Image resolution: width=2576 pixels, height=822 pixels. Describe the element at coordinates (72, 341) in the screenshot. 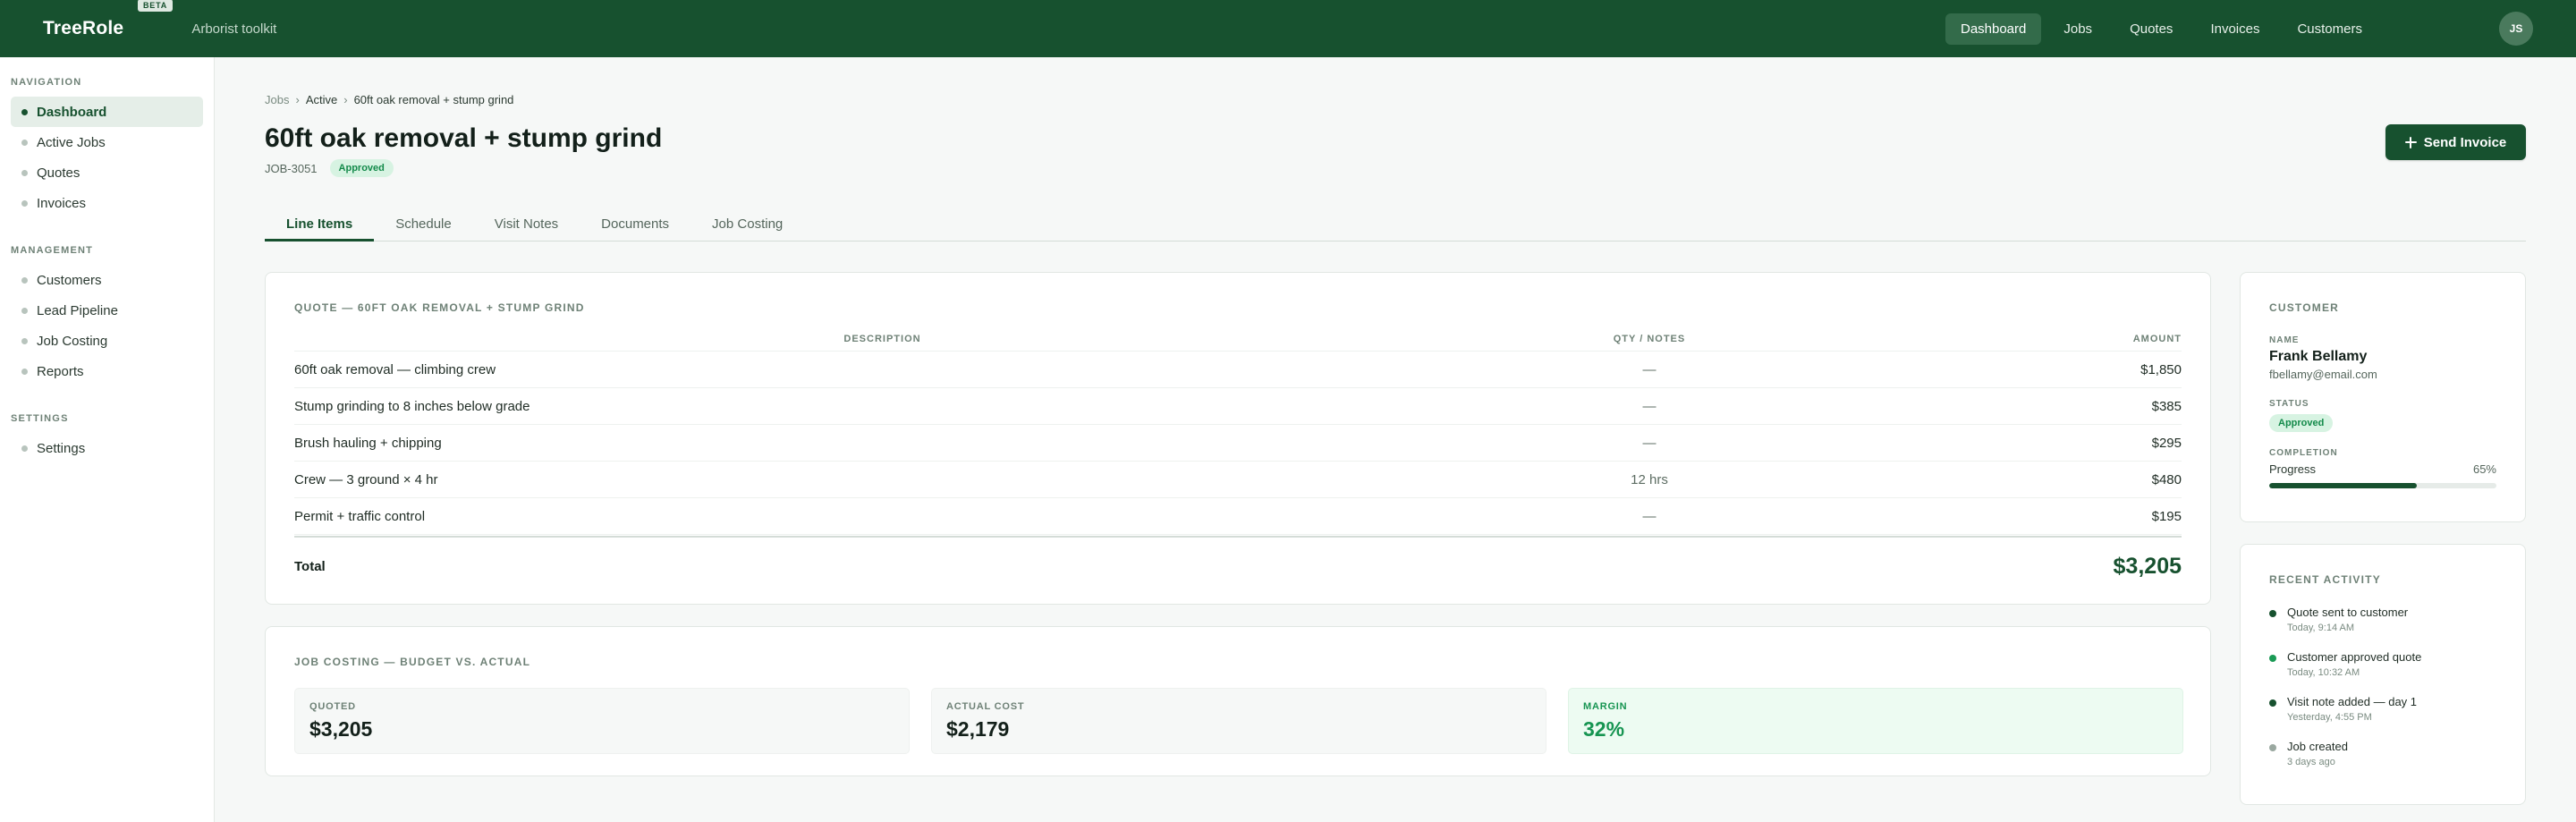

I see `sidebar-item-label: Job Costing` at that location.